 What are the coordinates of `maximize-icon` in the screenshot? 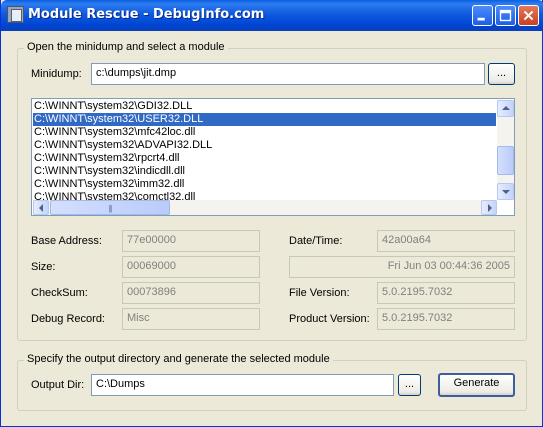 It's located at (505, 15).